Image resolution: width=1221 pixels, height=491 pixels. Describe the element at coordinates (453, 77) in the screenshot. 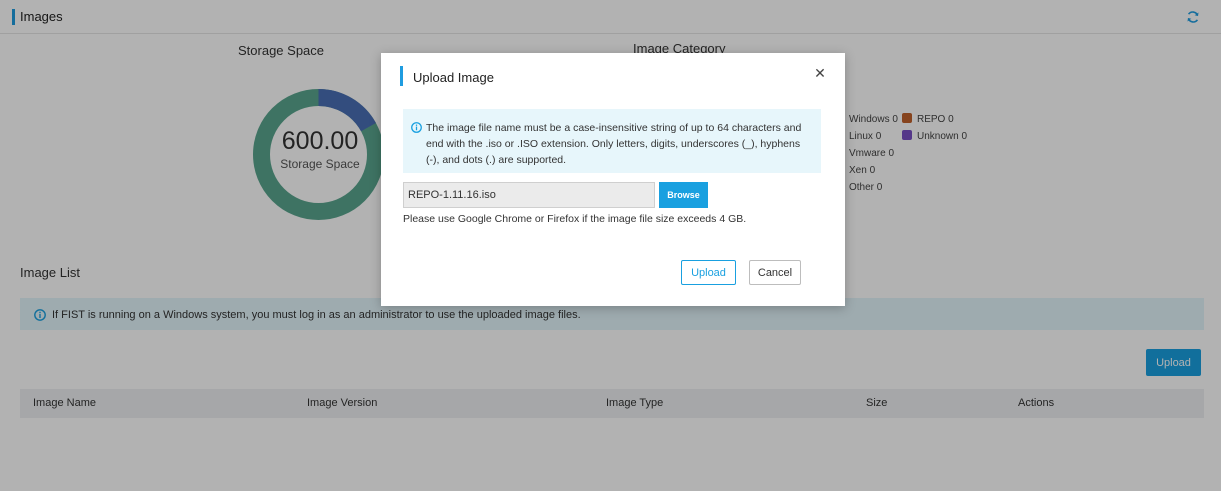

I see `modal-title: Upload Image` at that location.